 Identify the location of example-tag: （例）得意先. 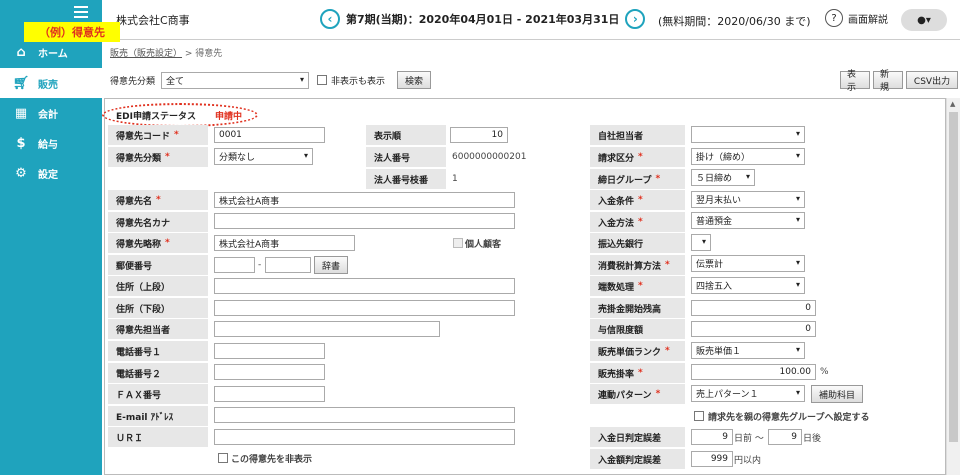
(72, 32).